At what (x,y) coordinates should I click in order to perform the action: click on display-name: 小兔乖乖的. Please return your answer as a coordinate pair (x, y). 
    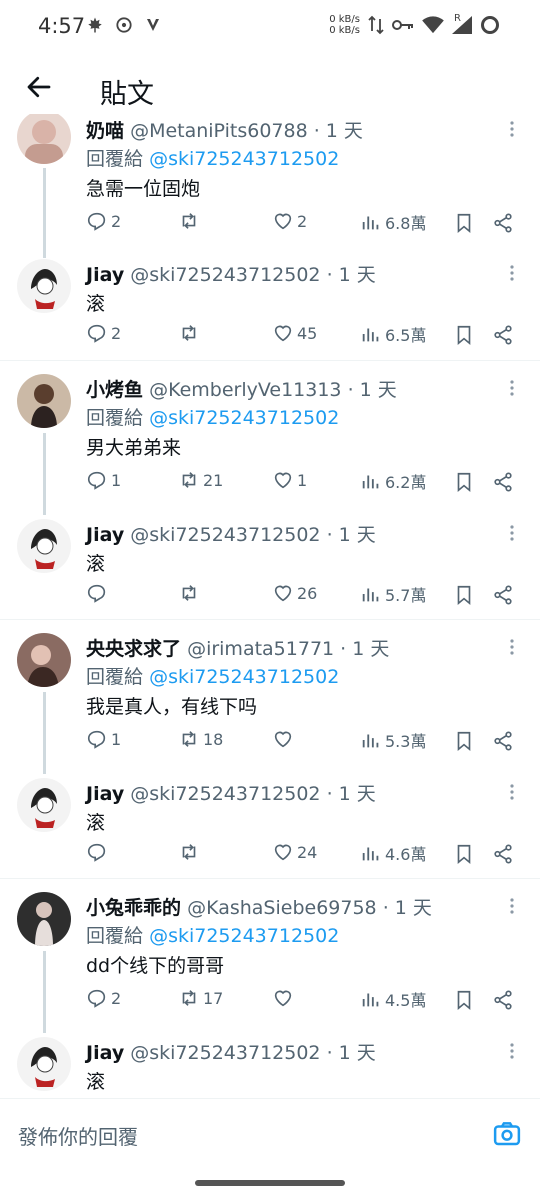
    Looking at the image, I should click on (133, 908).